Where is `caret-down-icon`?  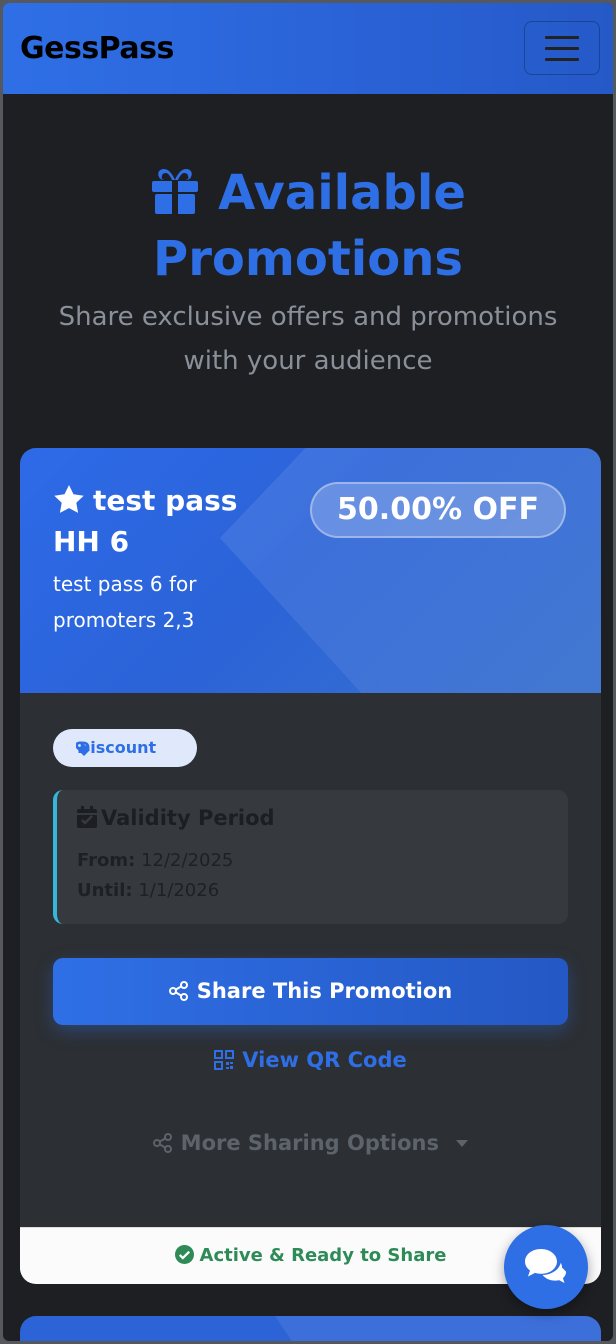 caret-down-icon is located at coordinates (462, 1140).